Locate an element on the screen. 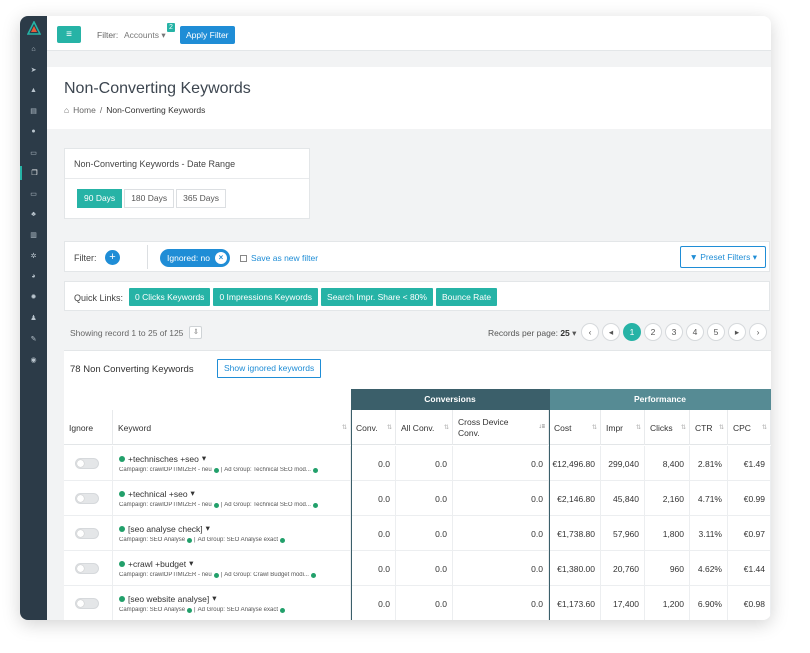 This screenshot has width=810, height=653. date-option-180: 180 Days is located at coordinates (149, 198).